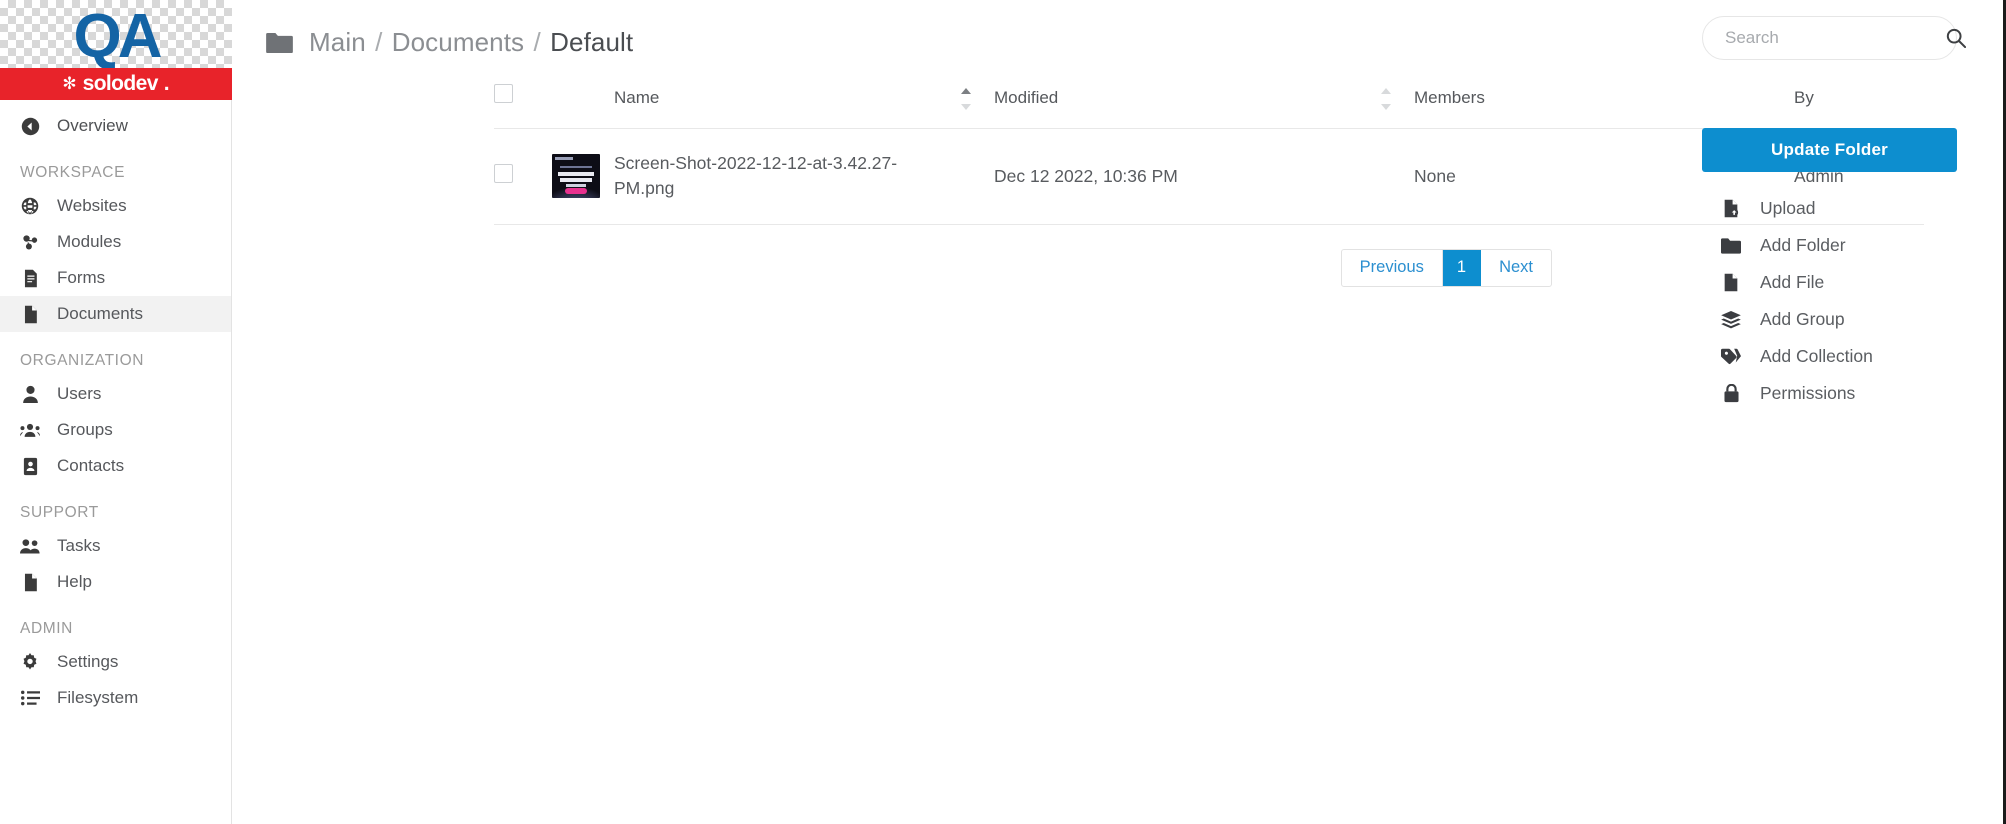 This screenshot has height=824, width=2006. I want to click on update-folder-button: Update Folder, so click(1829, 150).